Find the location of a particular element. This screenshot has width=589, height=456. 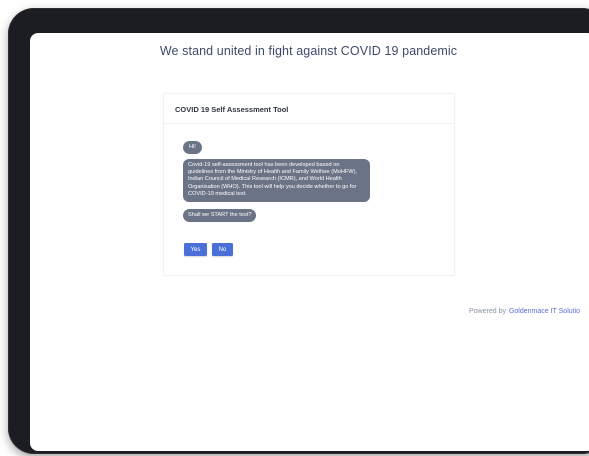

chat-bubble-start-question: Shall we START the test? is located at coordinates (220, 216).